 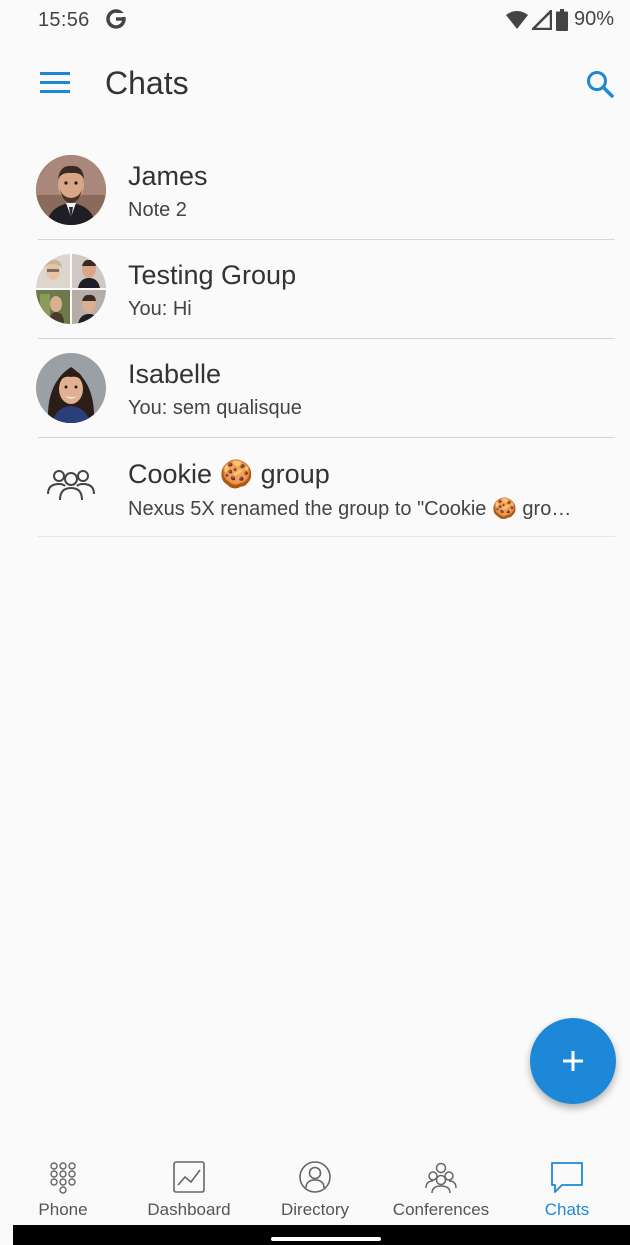 I want to click on battery-icon, so click(x=561, y=19).